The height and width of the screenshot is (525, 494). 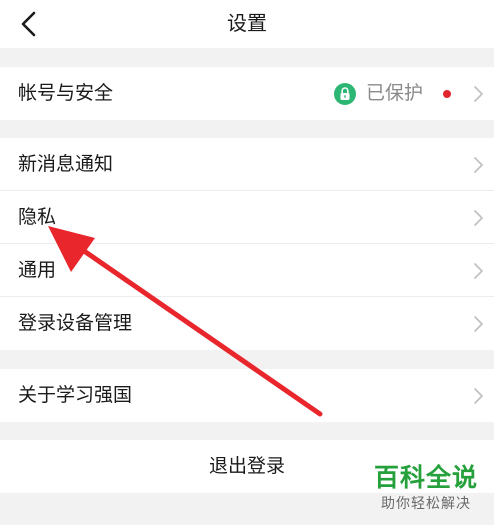 I want to click on watermark-logo: 百科全说 助你轻松解决, so click(x=426, y=491).